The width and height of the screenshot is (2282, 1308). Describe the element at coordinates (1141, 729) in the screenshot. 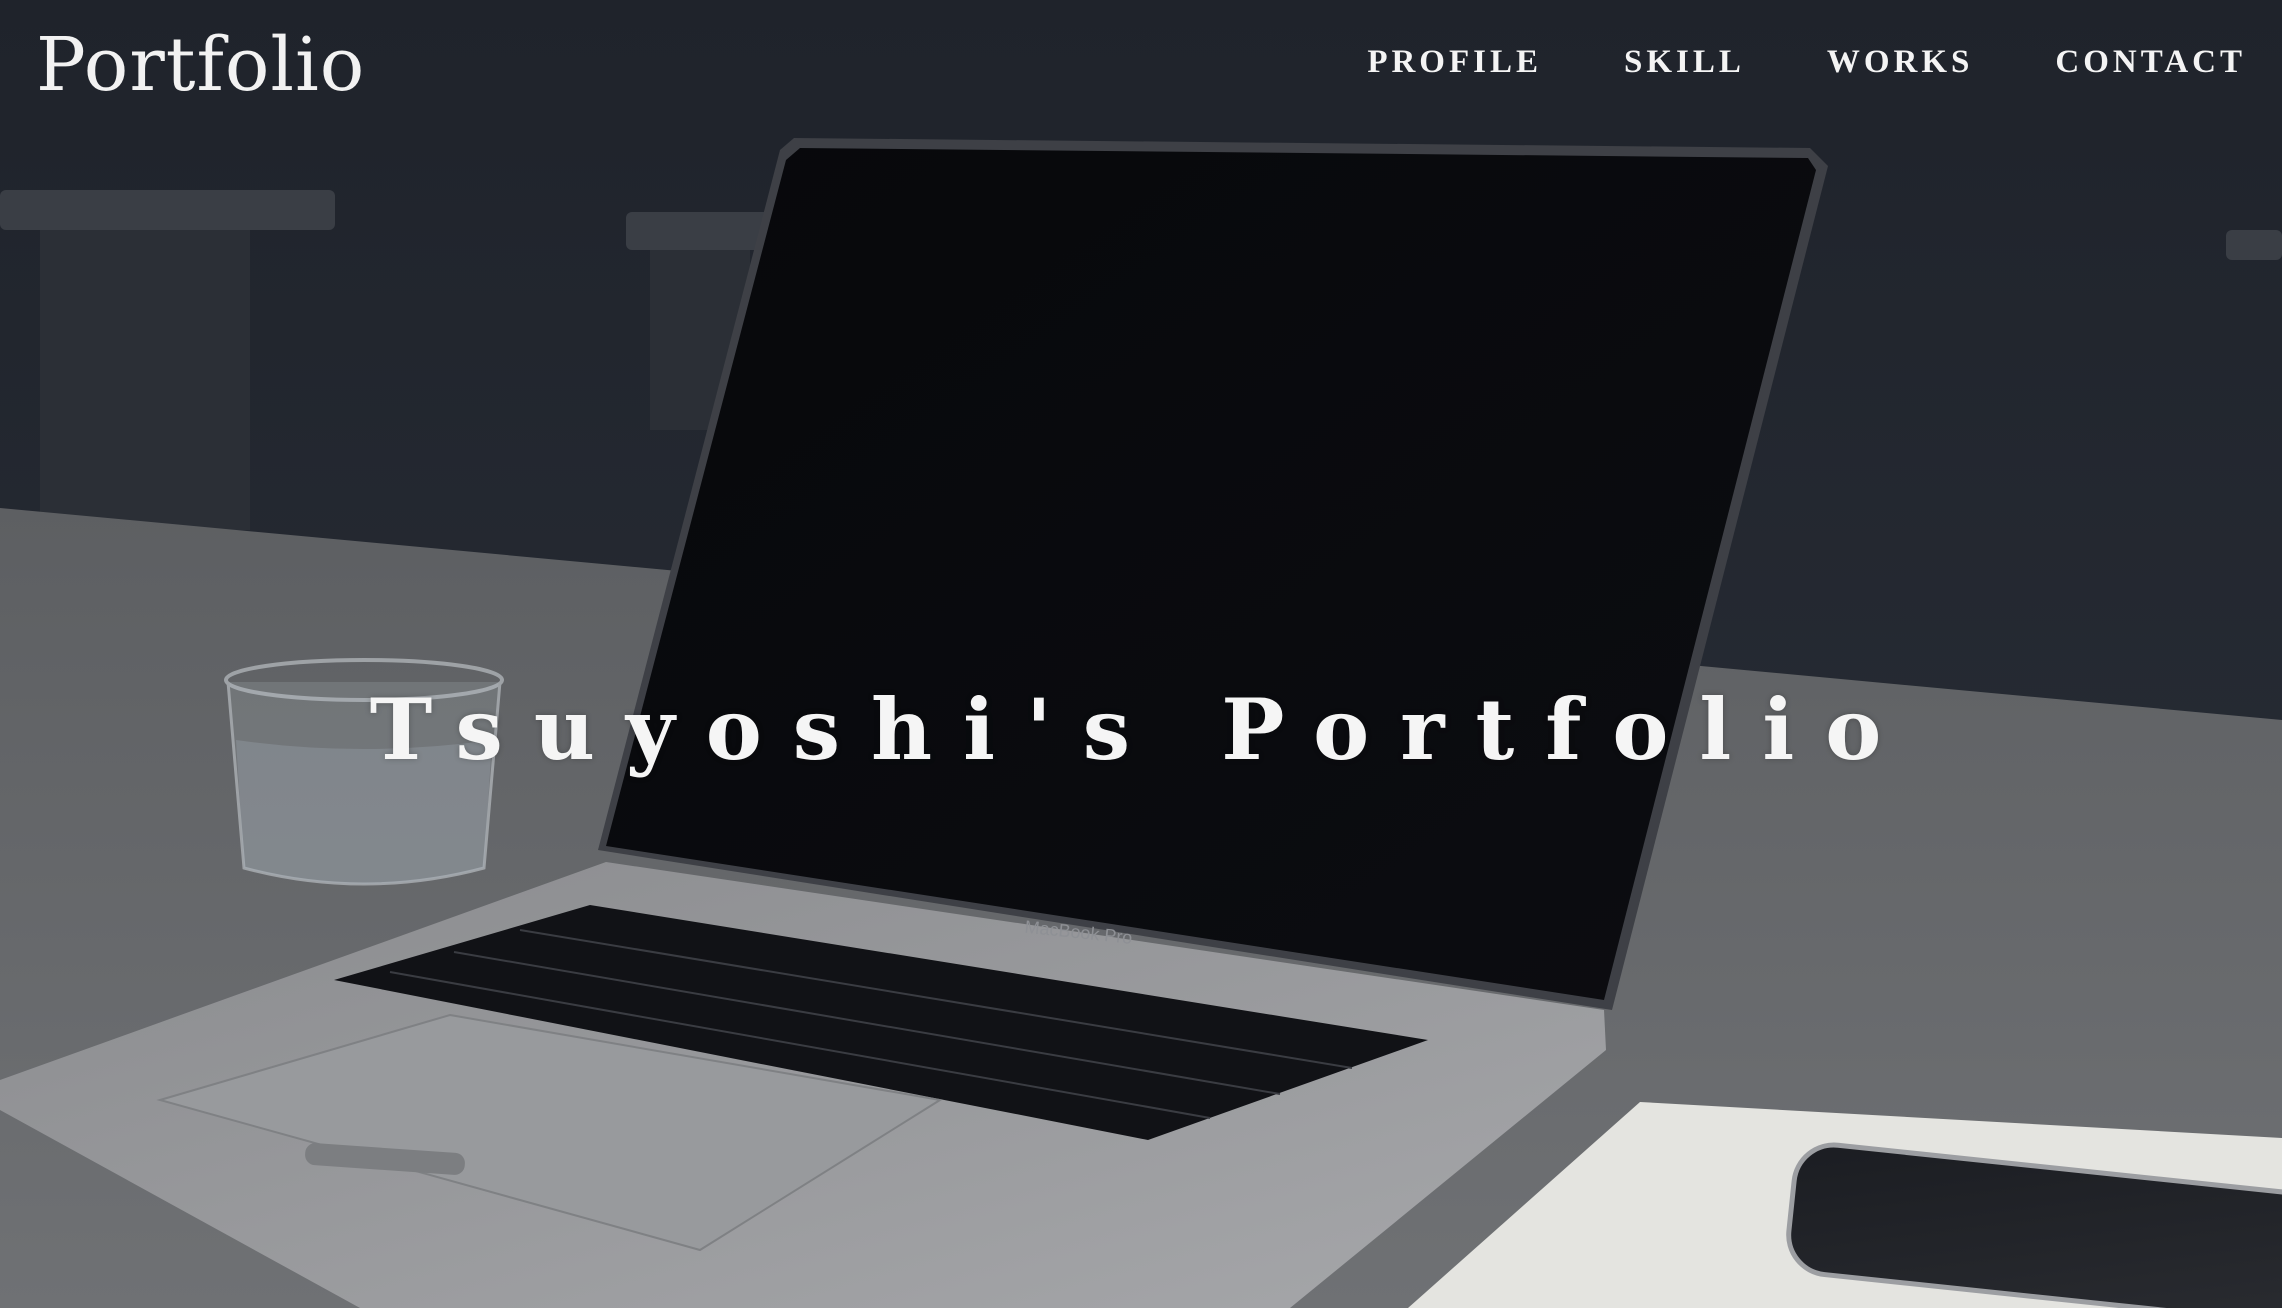

I see `hero-title: Tsuyoshi's Portfolio` at that location.